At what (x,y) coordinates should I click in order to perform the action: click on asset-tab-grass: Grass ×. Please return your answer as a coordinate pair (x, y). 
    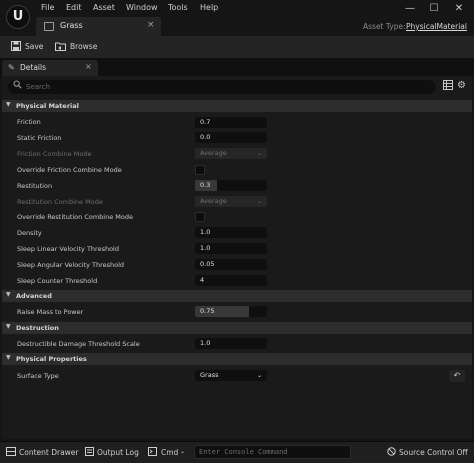
    Looking at the image, I should click on (98, 26).